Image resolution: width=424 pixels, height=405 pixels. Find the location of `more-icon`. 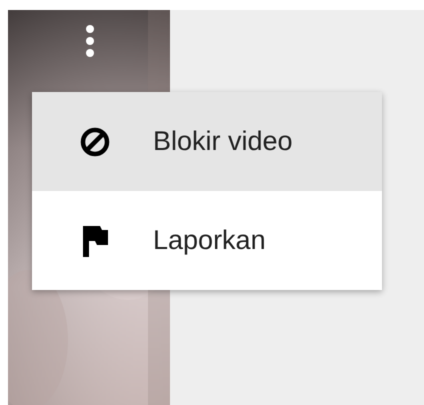

more-icon is located at coordinates (90, 41).